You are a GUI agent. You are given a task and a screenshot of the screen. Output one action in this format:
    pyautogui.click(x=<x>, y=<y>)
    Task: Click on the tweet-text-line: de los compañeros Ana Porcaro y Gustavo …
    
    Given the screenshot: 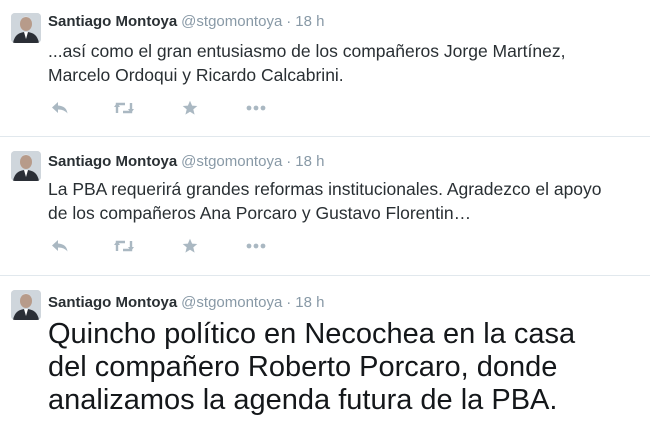 What is the action you would take?
    pyautogui.click(x=260, y=213)
    